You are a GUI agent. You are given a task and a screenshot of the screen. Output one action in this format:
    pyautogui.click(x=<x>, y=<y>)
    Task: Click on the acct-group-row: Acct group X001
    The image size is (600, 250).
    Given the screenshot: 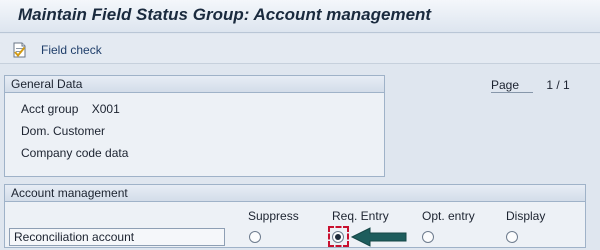 What is the action you would take?
    pyautogui.click(x=70, y=109)
    